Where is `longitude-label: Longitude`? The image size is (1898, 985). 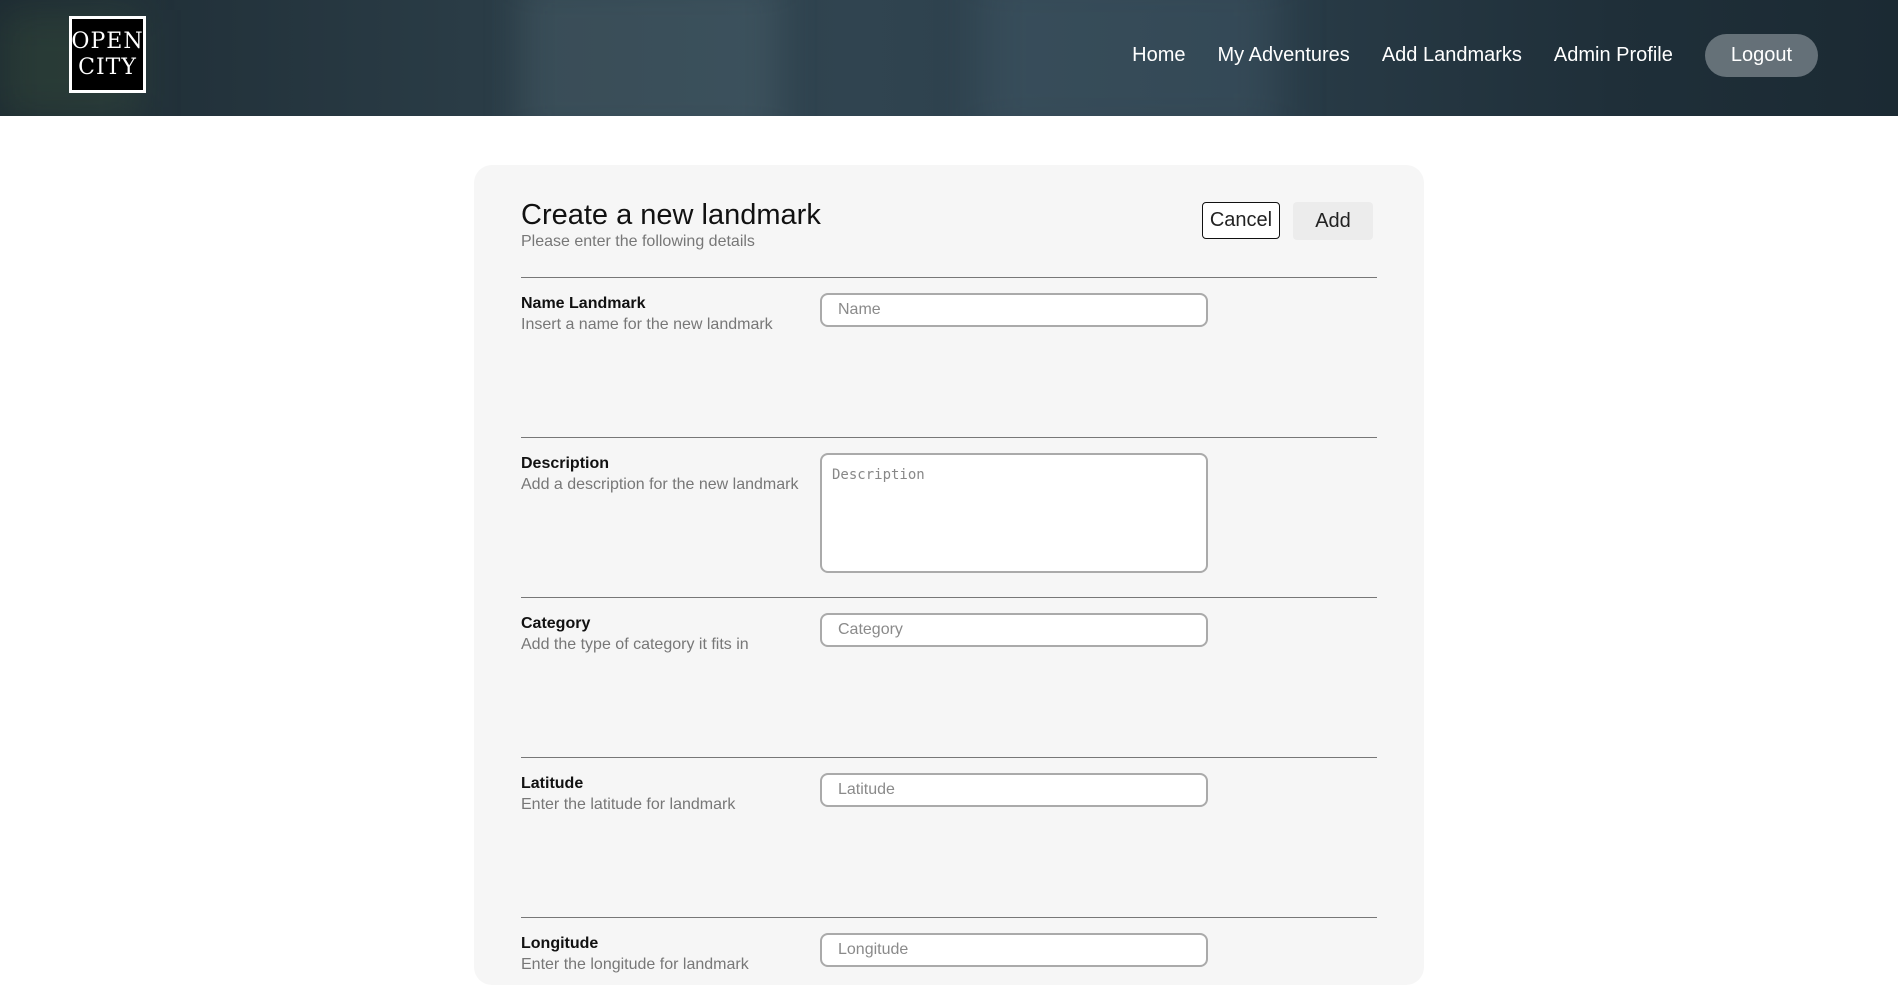 longitude-label: Longitude is located at coordinates (560, 943).